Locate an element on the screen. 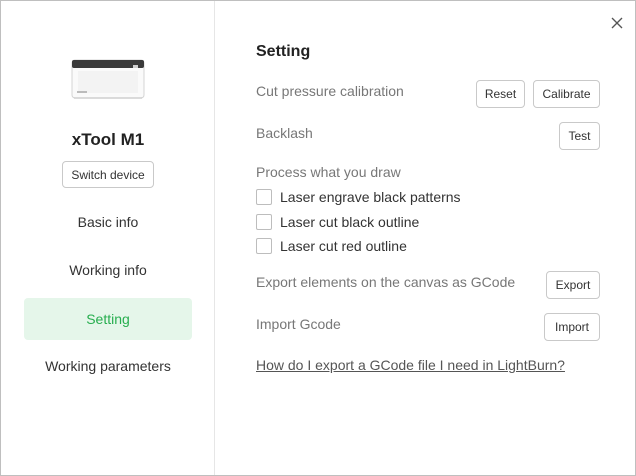  import-label: Import Gcode is located at coordinates (298, 324).